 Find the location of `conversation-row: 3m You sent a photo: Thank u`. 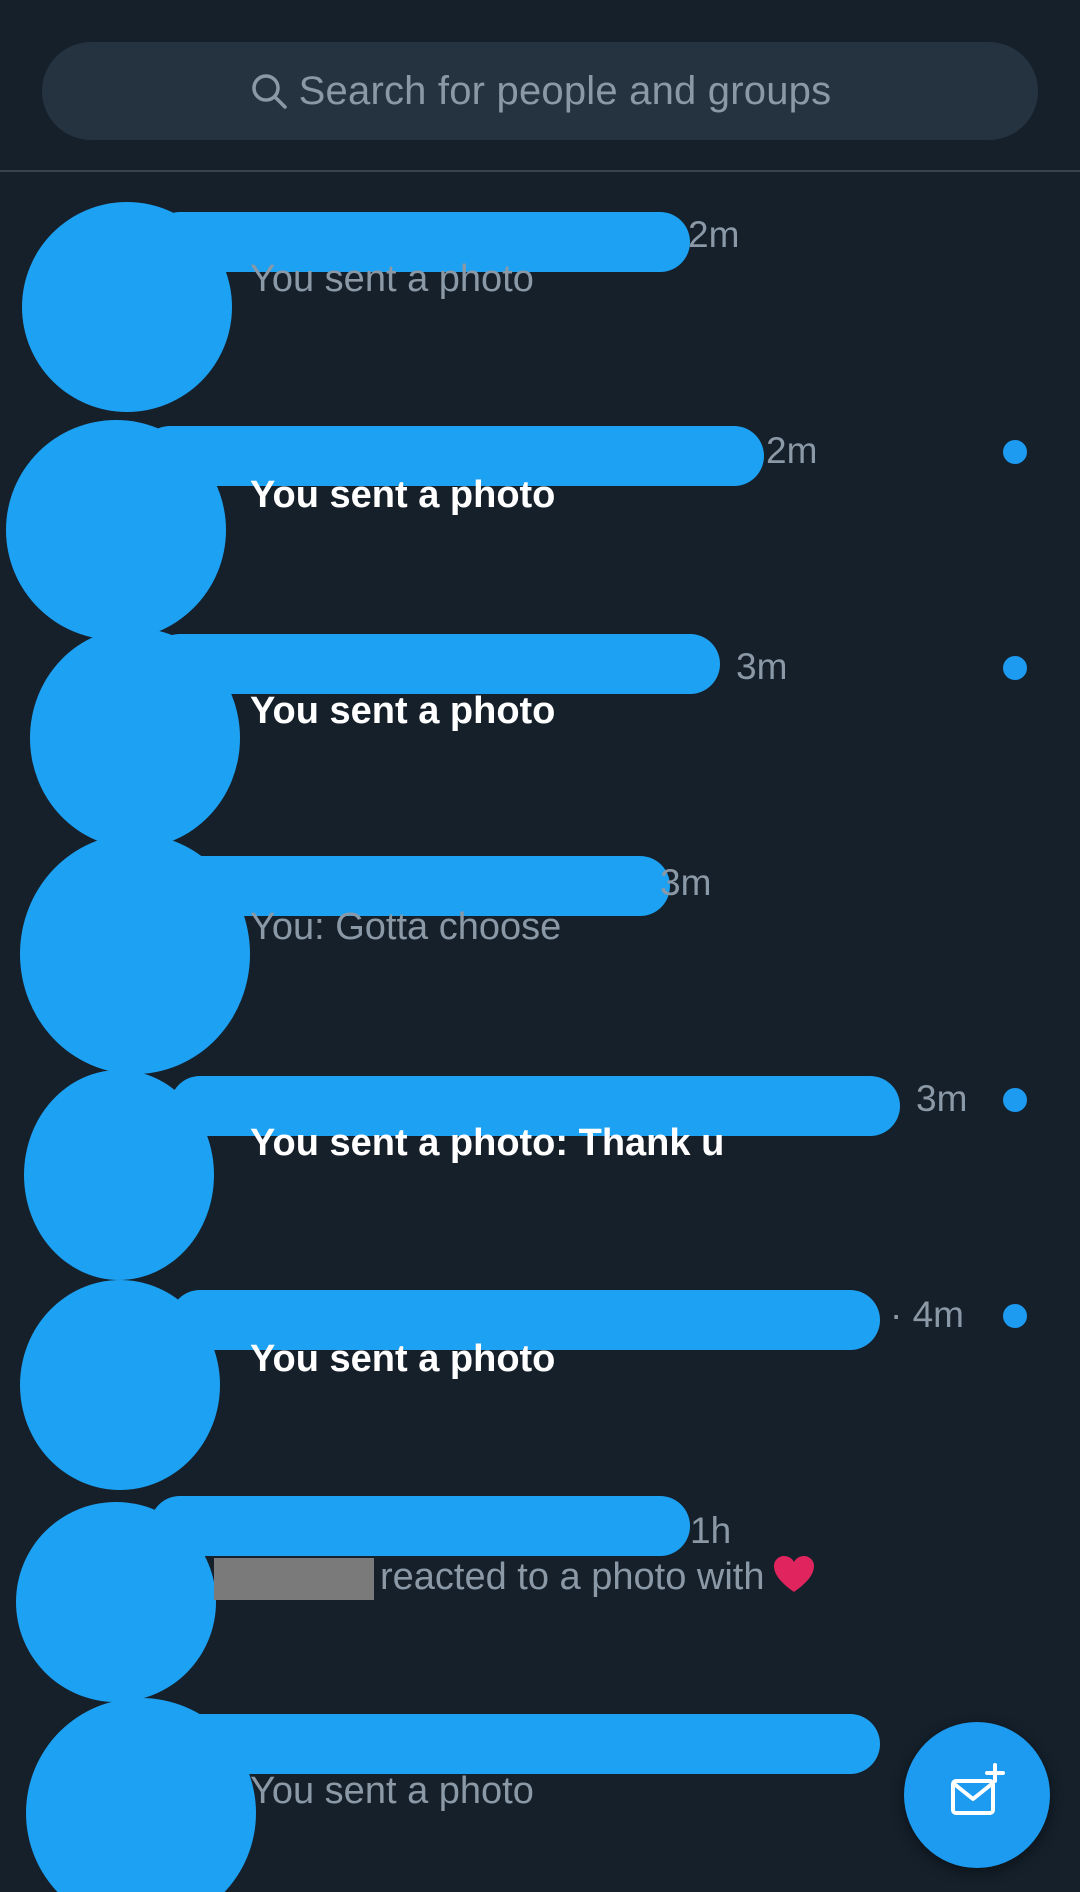

conversation-row: 3m You sent a photo: Thank u is located at coordinates (540, 1160).